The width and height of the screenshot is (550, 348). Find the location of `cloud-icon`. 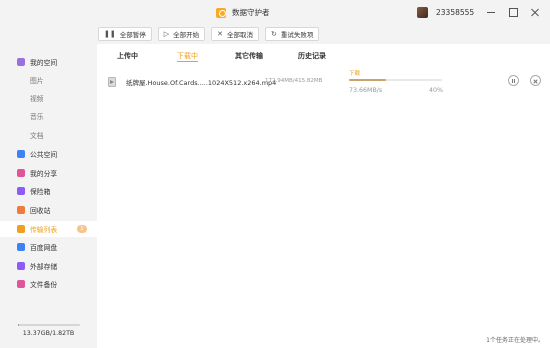

cloud-icon is located at coordinates (21, 247).